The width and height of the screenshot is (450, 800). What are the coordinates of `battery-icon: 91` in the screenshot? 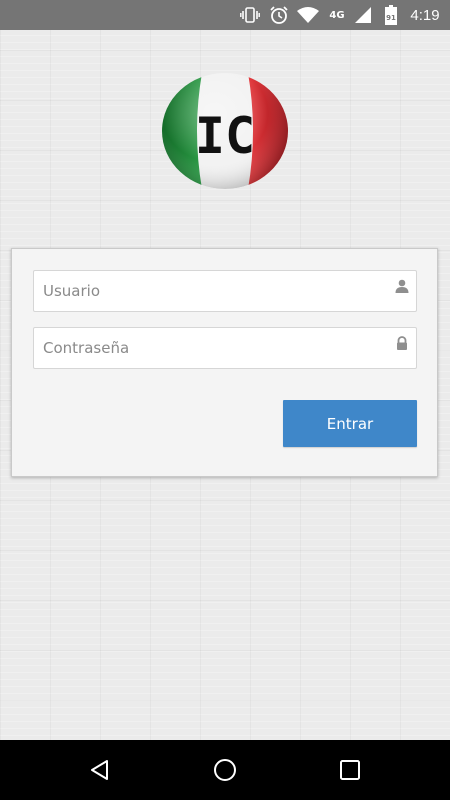 It's located at (391, 15).